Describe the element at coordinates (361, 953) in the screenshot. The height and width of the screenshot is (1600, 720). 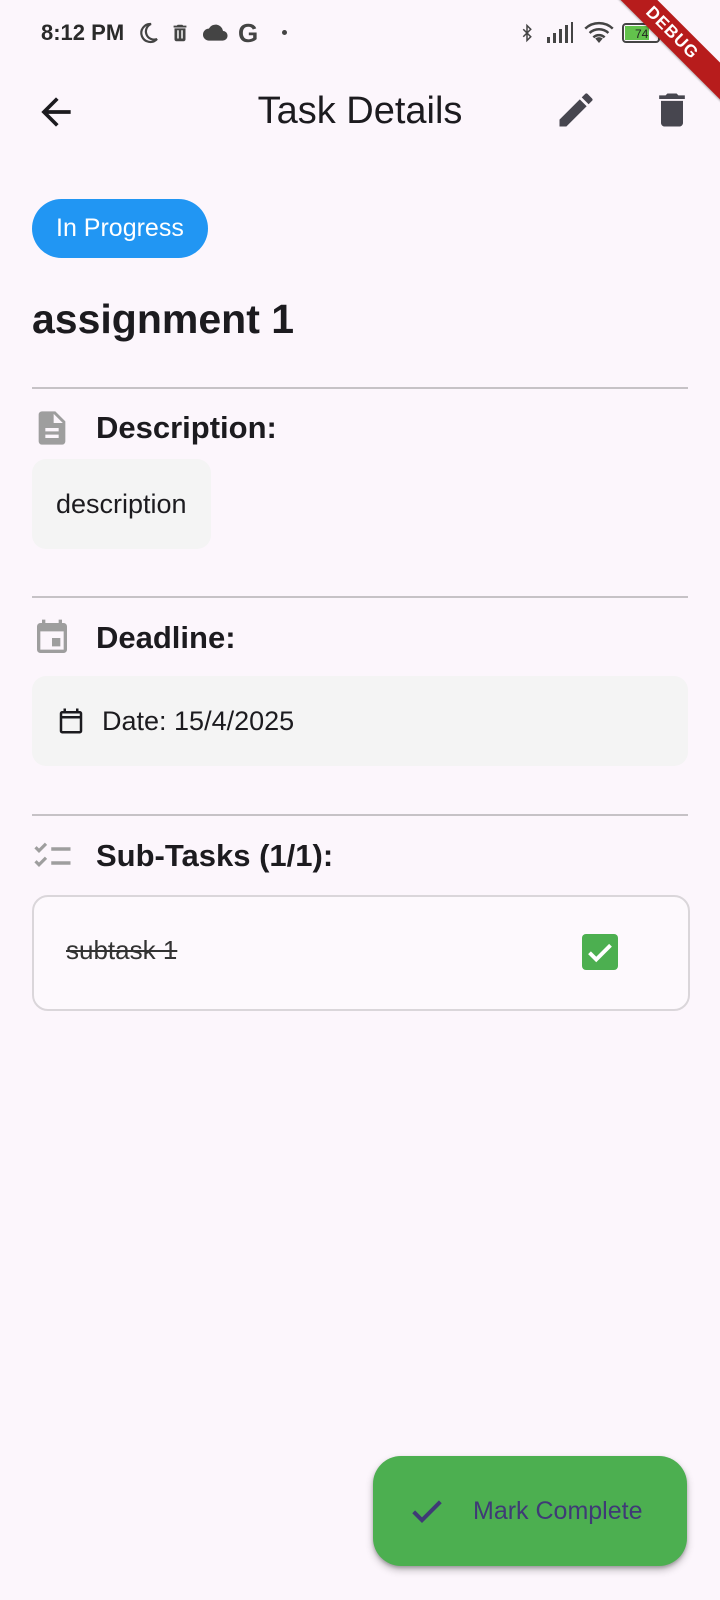
I see `subtask-item: subtask 1` at that location.